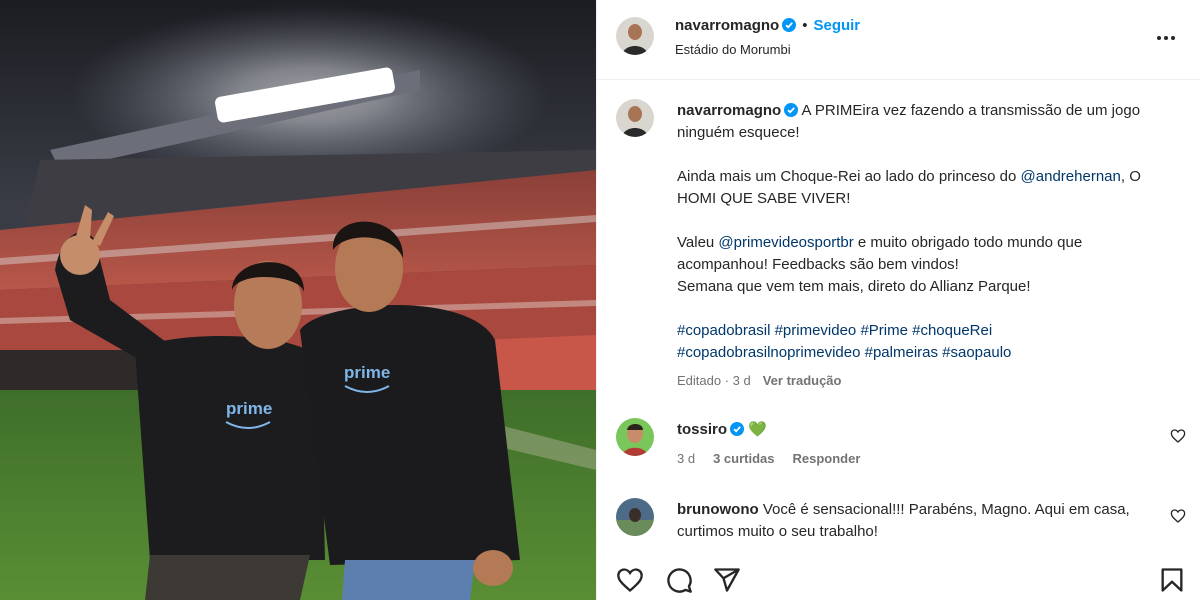  What do you see at coordinates (686, 458) in the screenshot?
I see `comment-time: 3 d` at bounding box center [686, 458].